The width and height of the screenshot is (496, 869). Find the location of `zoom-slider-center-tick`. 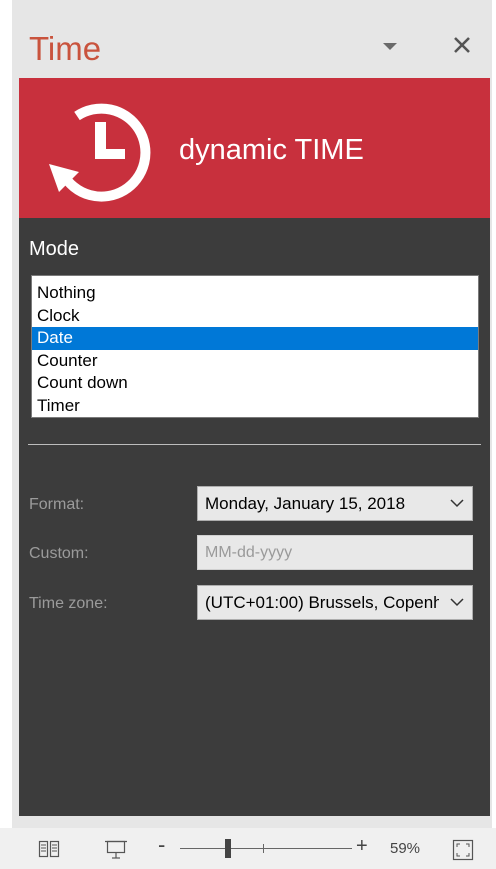

zoom-slider-center-tick is located at coordinates (263, 848).